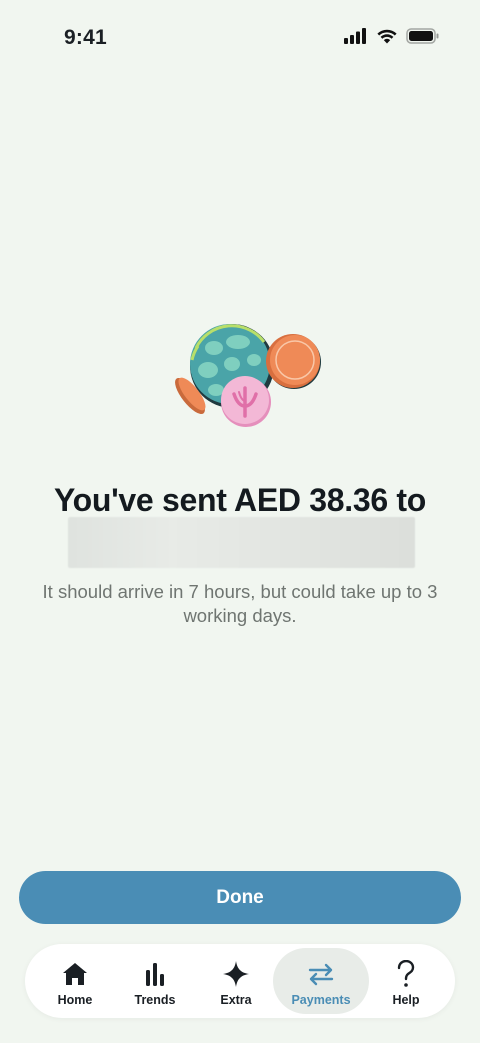 The height and width of the screenshot is (1043, 480). Describe the element at coordinates (356, 36) in the screenshot. I see `cellular-signal-icon` at that location.